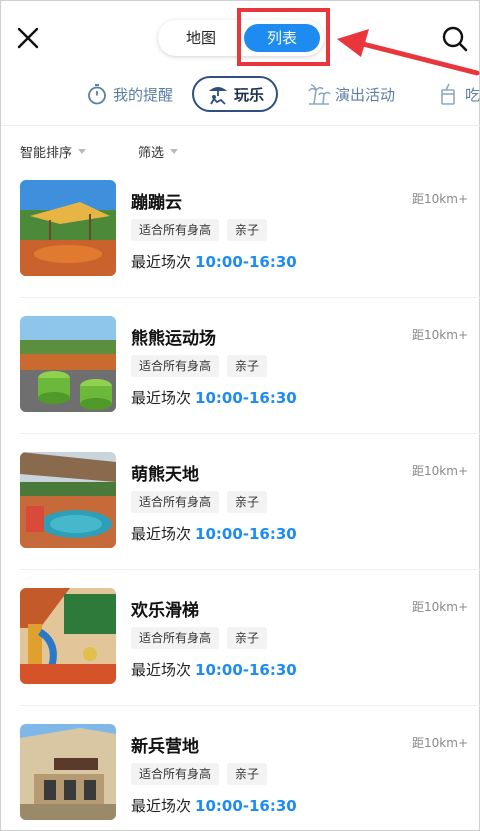 This screenshot has width=480, height=831. Describe the element at coordinates (173, 339) in the screenshot. I see `item-name: 熊熊运动场` at that location.